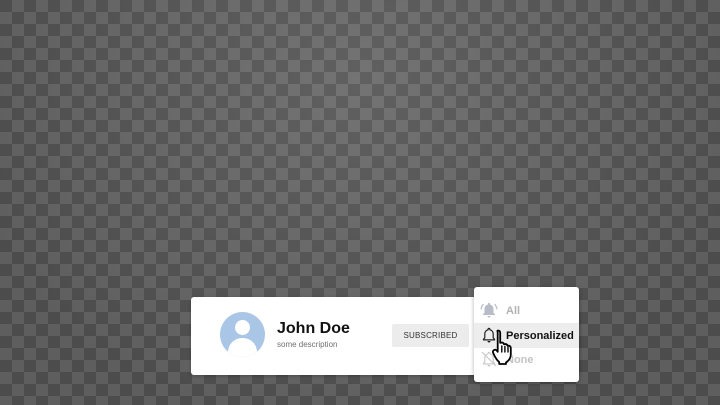 The width and height of the screenshot is (720, 405). Describe the element at coordinates (540, 335) in the screenshot. I see `menu-item-label: Personalized` at that location.